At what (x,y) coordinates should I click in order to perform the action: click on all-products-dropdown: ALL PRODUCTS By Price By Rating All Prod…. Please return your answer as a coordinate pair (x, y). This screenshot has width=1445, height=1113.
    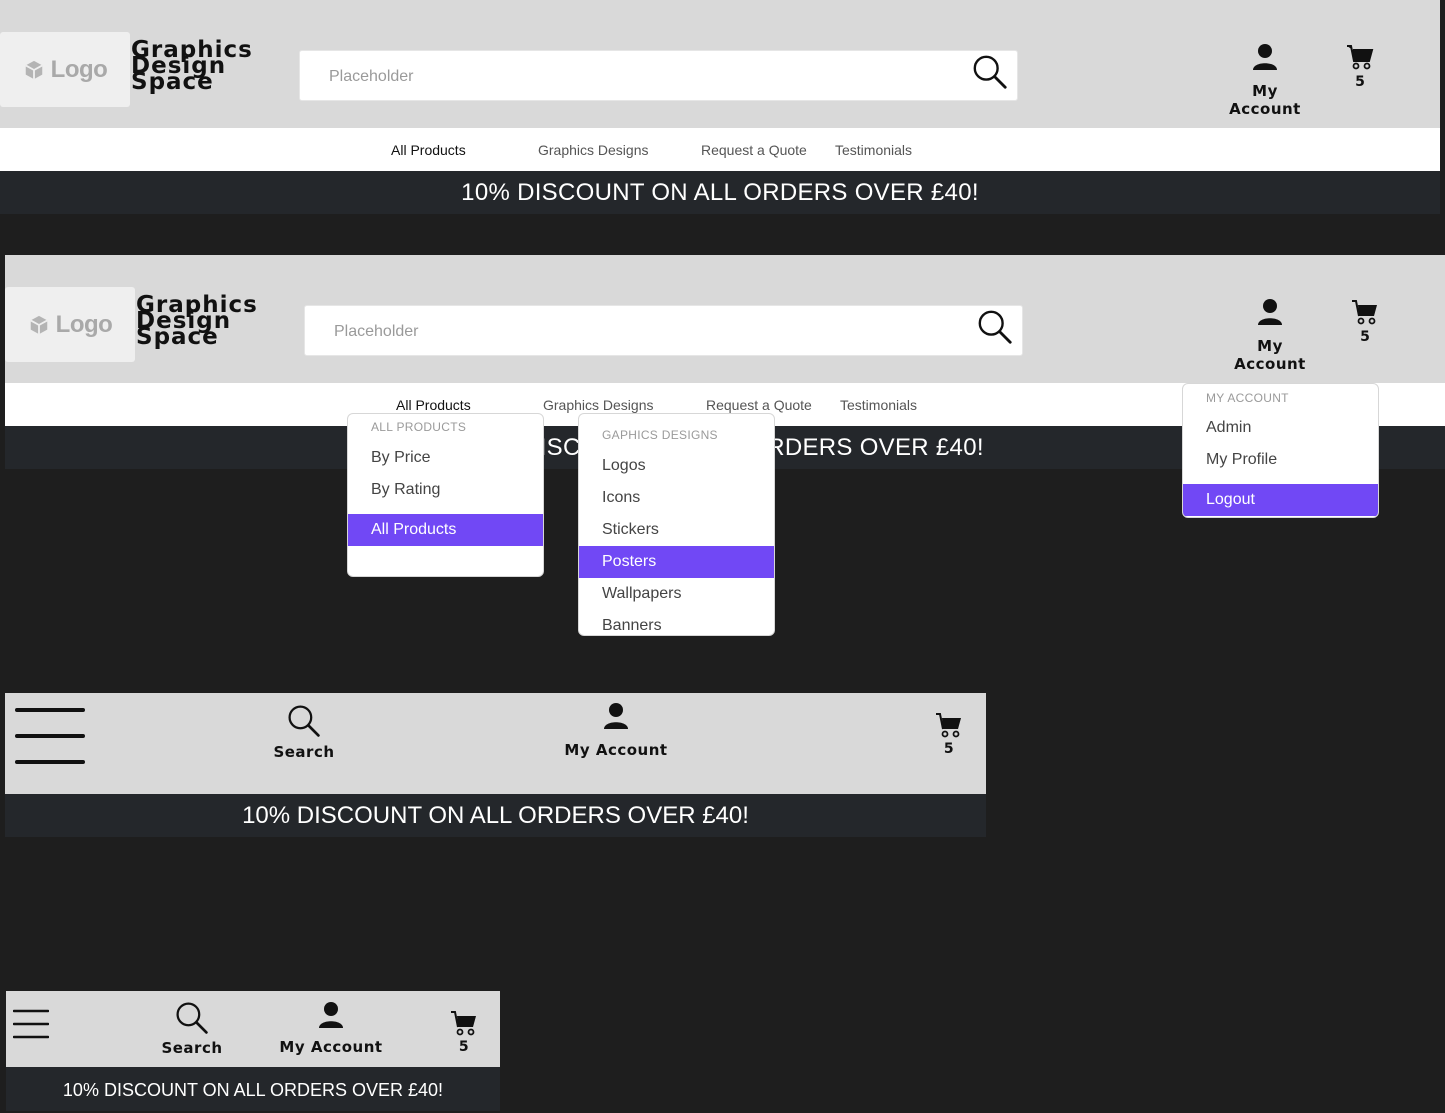
    Looking at the image, I should click on (445, 495).